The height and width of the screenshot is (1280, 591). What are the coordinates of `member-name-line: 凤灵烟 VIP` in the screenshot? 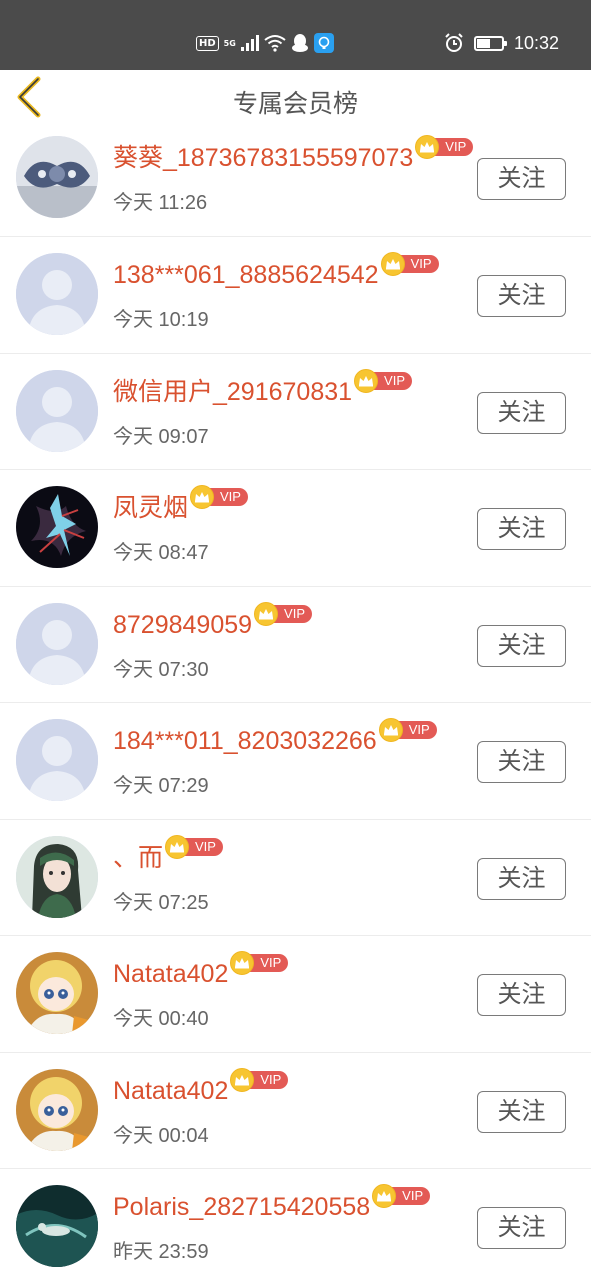 It's located at (180, 504).